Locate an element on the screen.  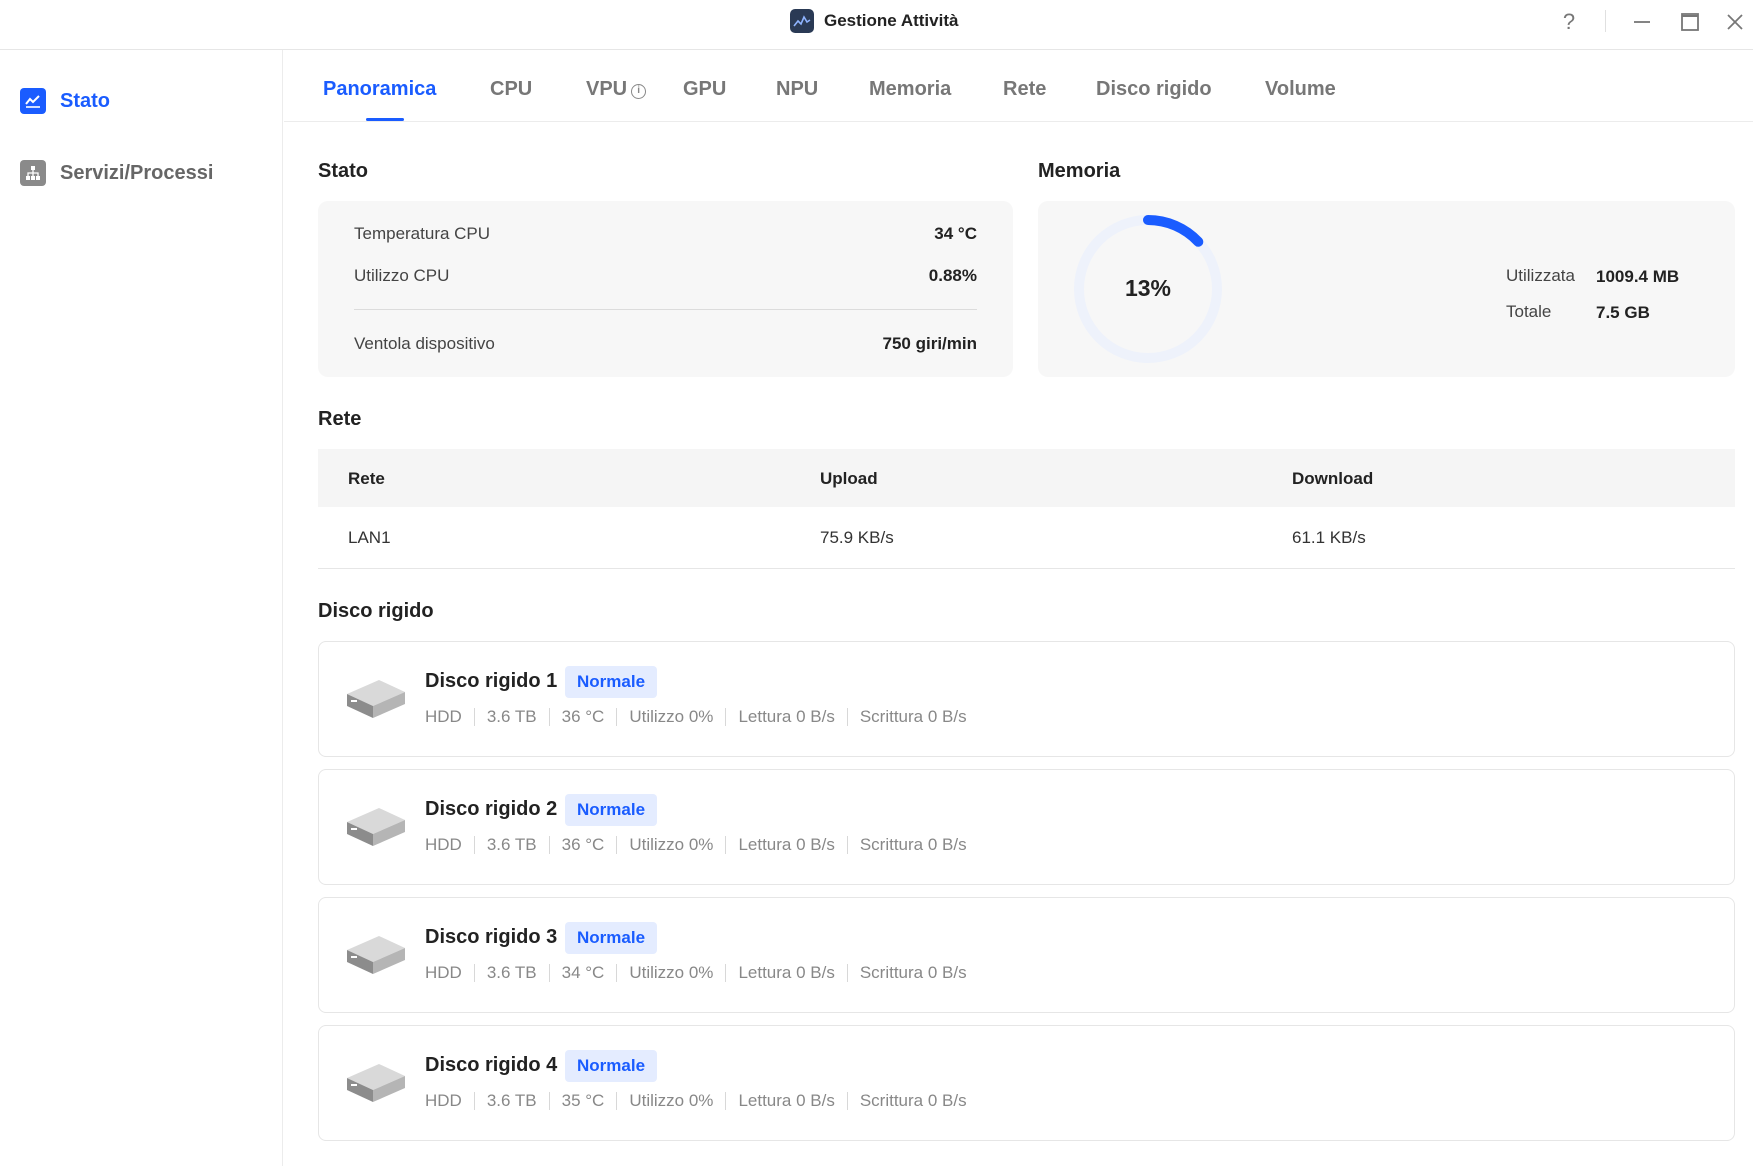
sidebar-item-stato: Stato is located at coordinates (65, 101).